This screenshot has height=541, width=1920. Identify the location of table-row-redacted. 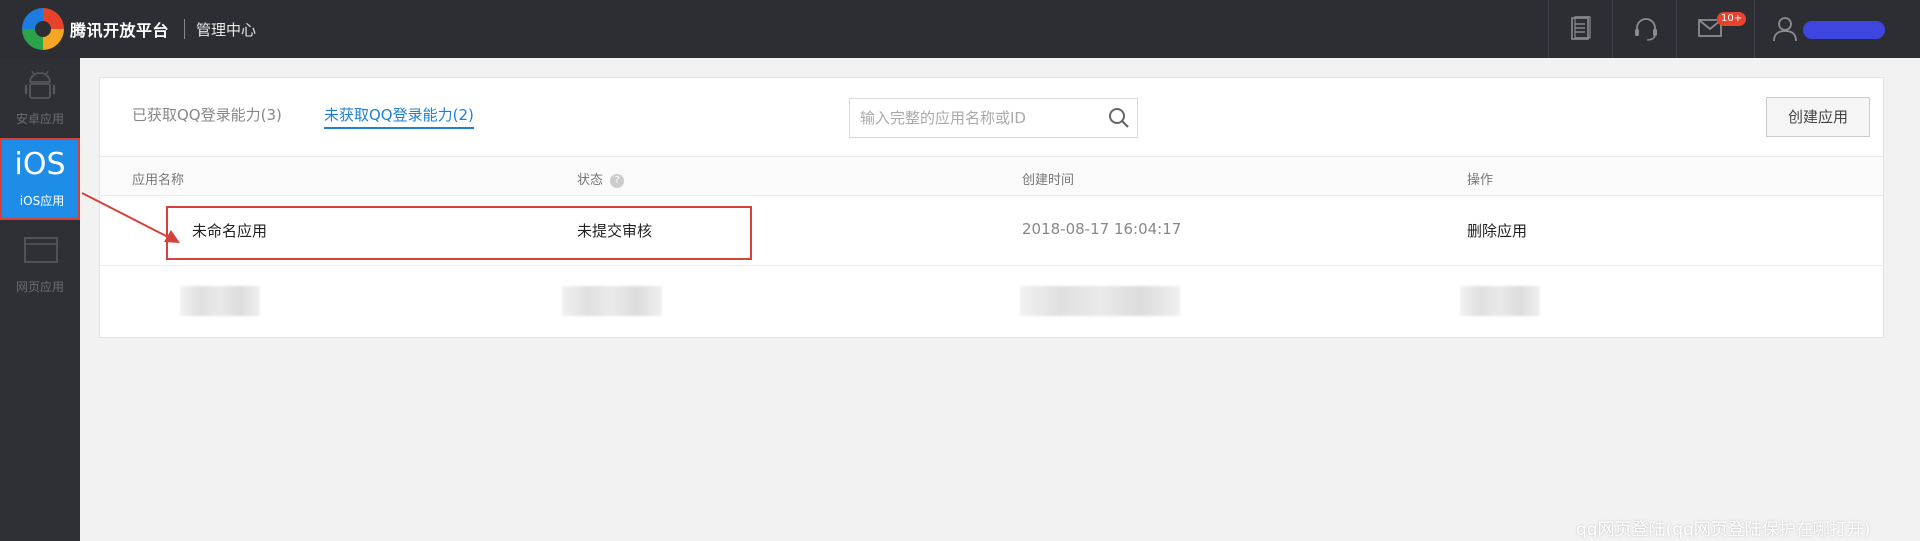
(991, 301).